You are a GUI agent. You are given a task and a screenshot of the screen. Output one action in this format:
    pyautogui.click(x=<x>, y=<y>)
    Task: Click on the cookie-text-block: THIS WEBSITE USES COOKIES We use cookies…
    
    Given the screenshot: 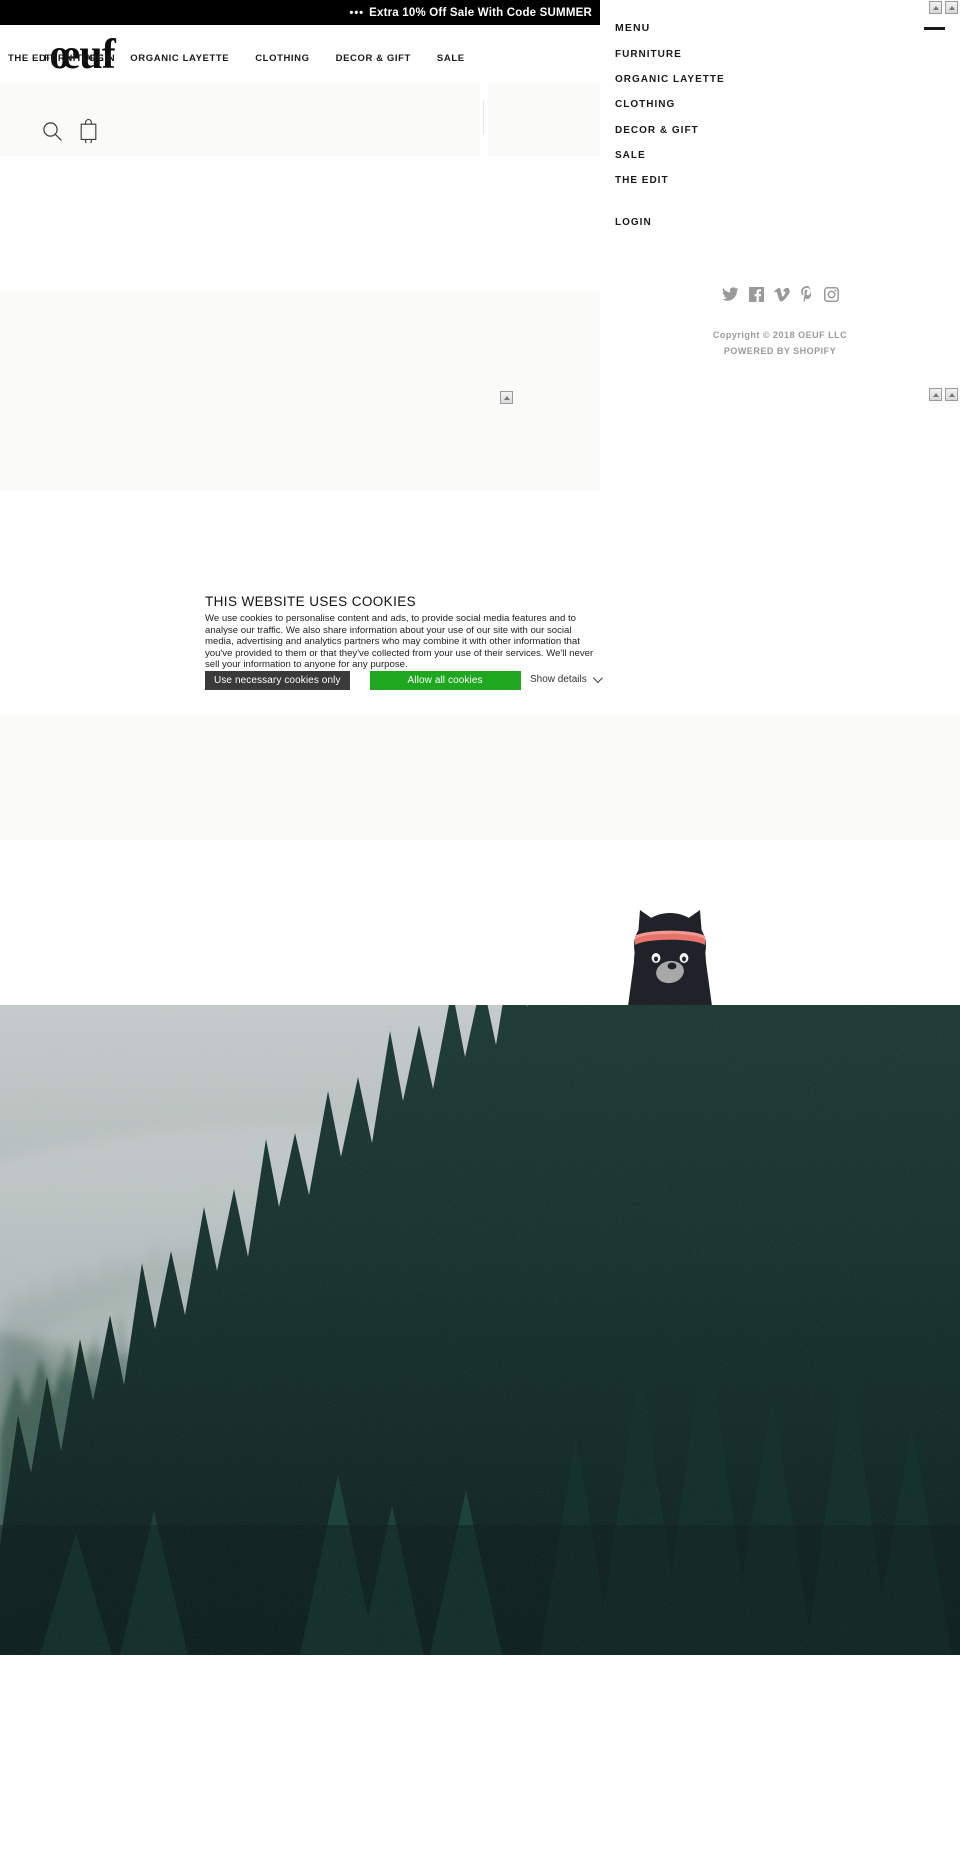 What is the action you would take?
    pyautogui.click(x=485, y=632)
    